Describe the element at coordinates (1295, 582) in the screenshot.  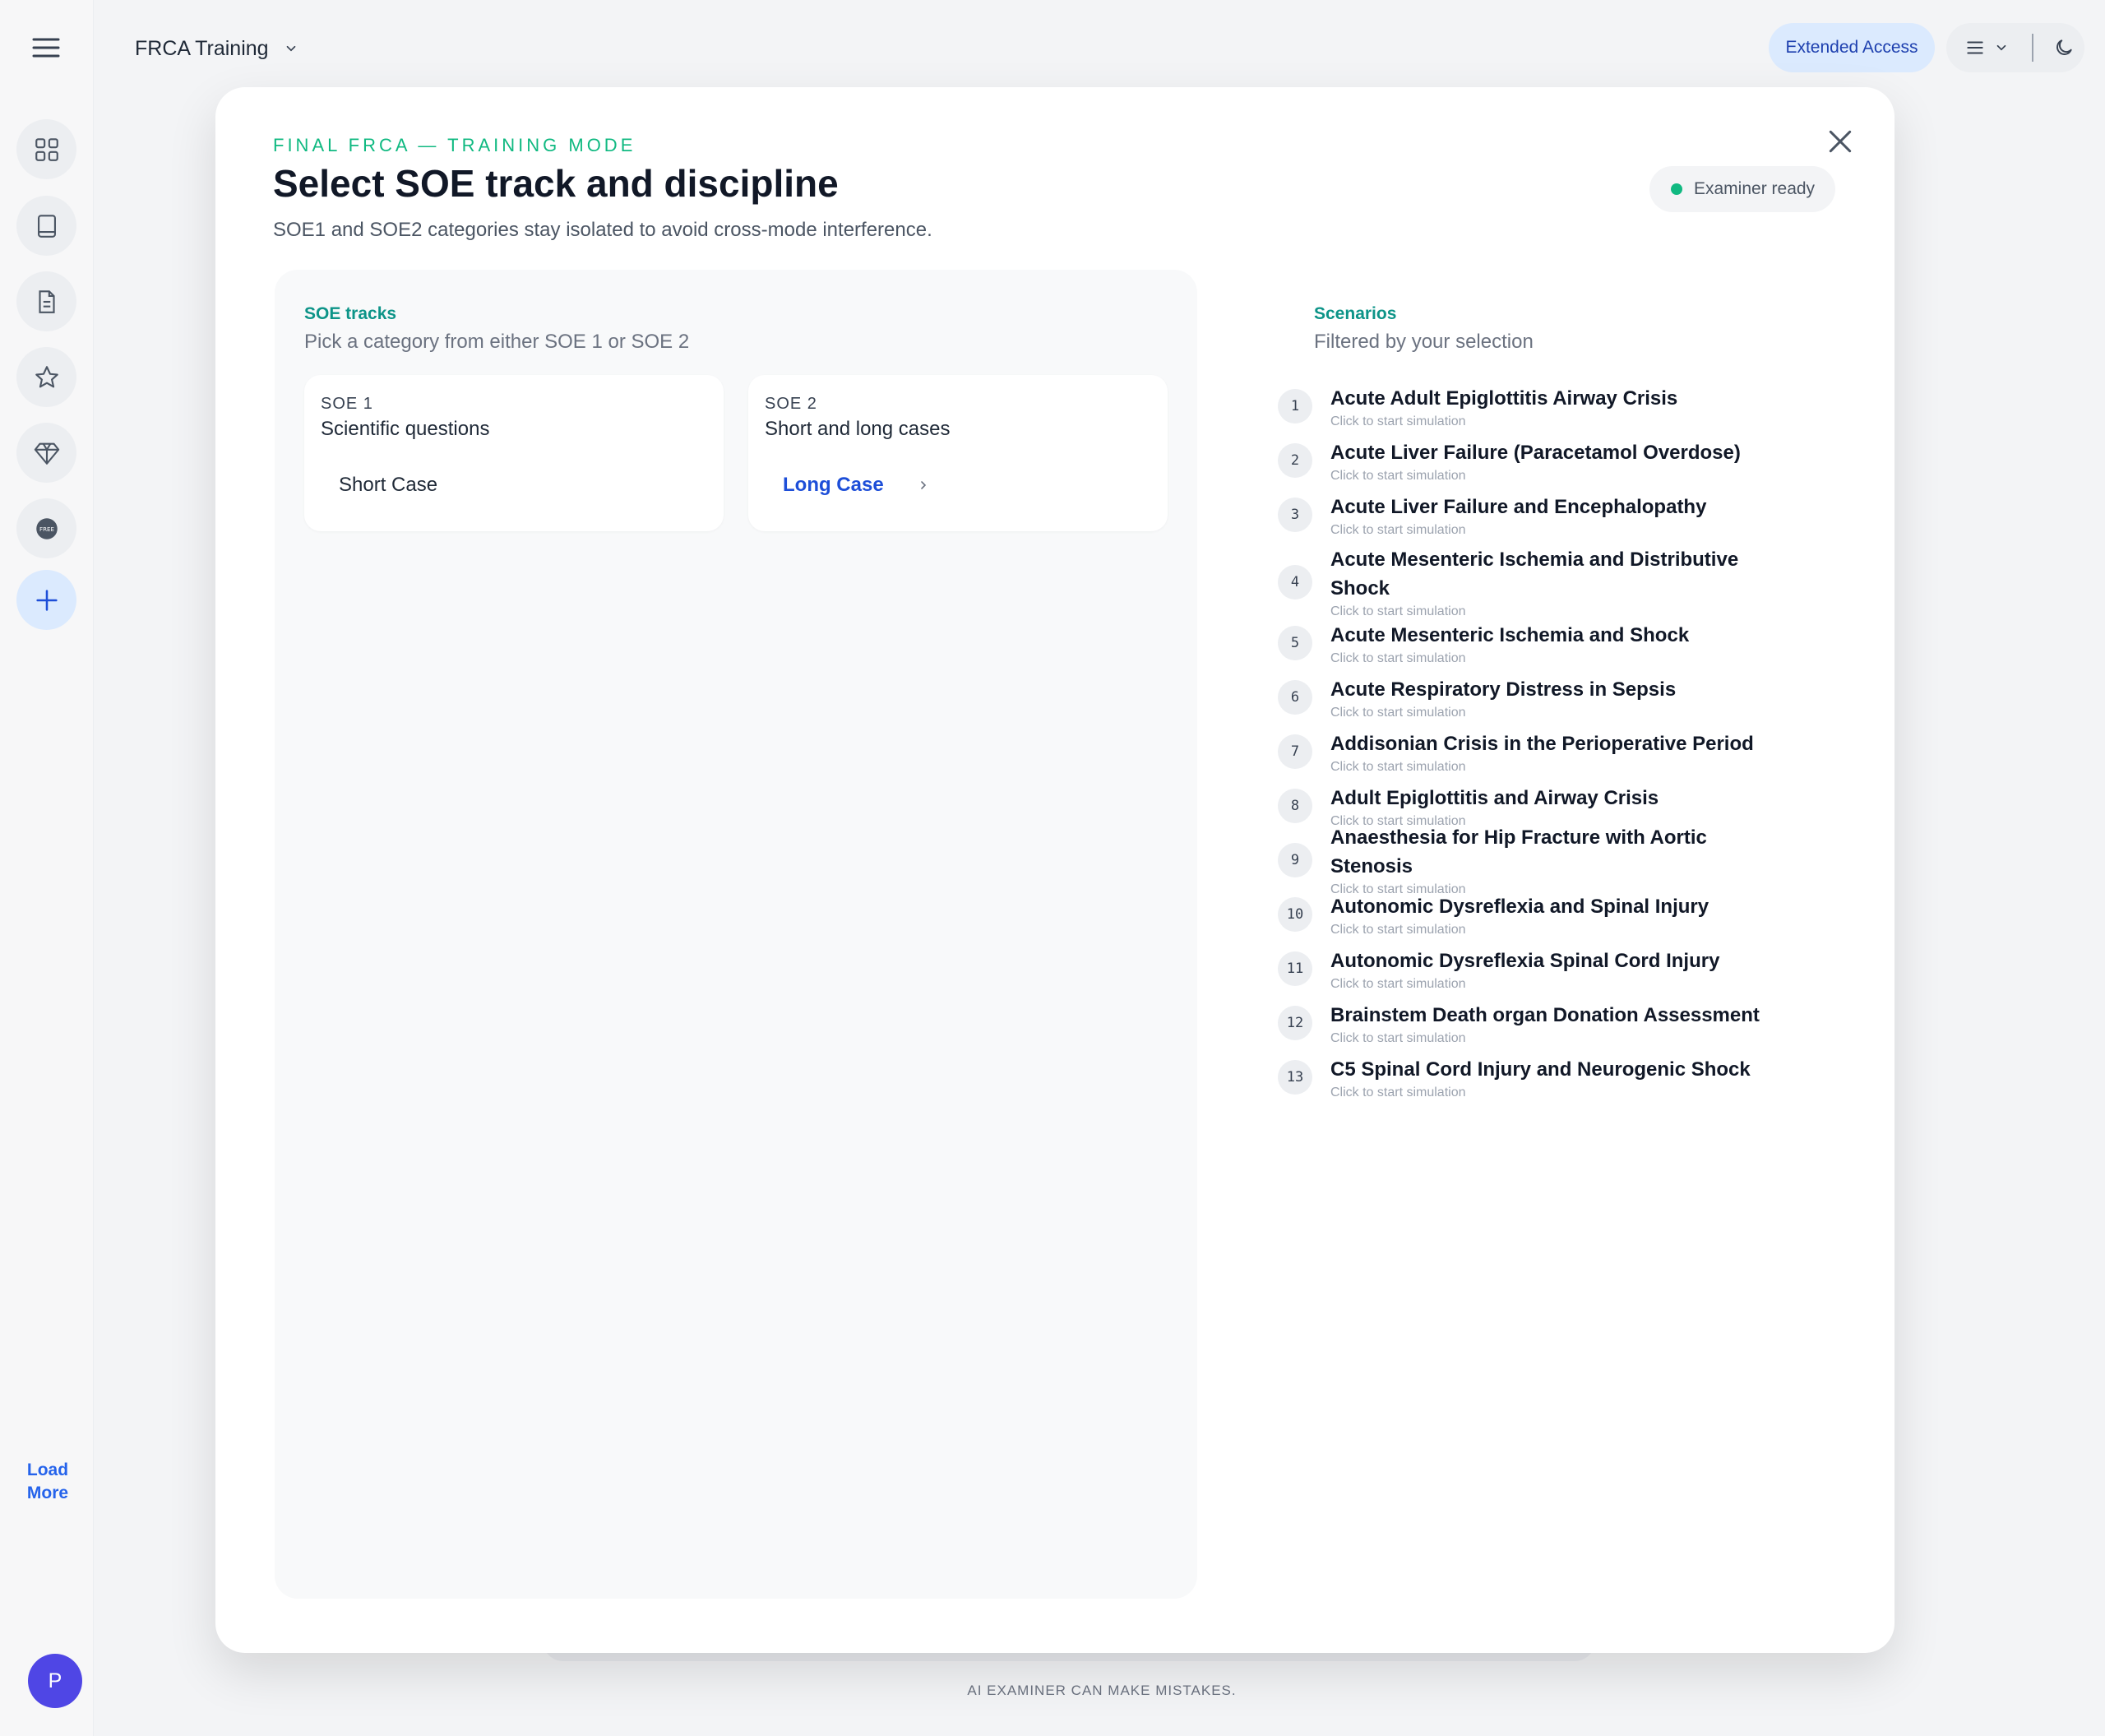
I see `scenario-number: 4` at that location.